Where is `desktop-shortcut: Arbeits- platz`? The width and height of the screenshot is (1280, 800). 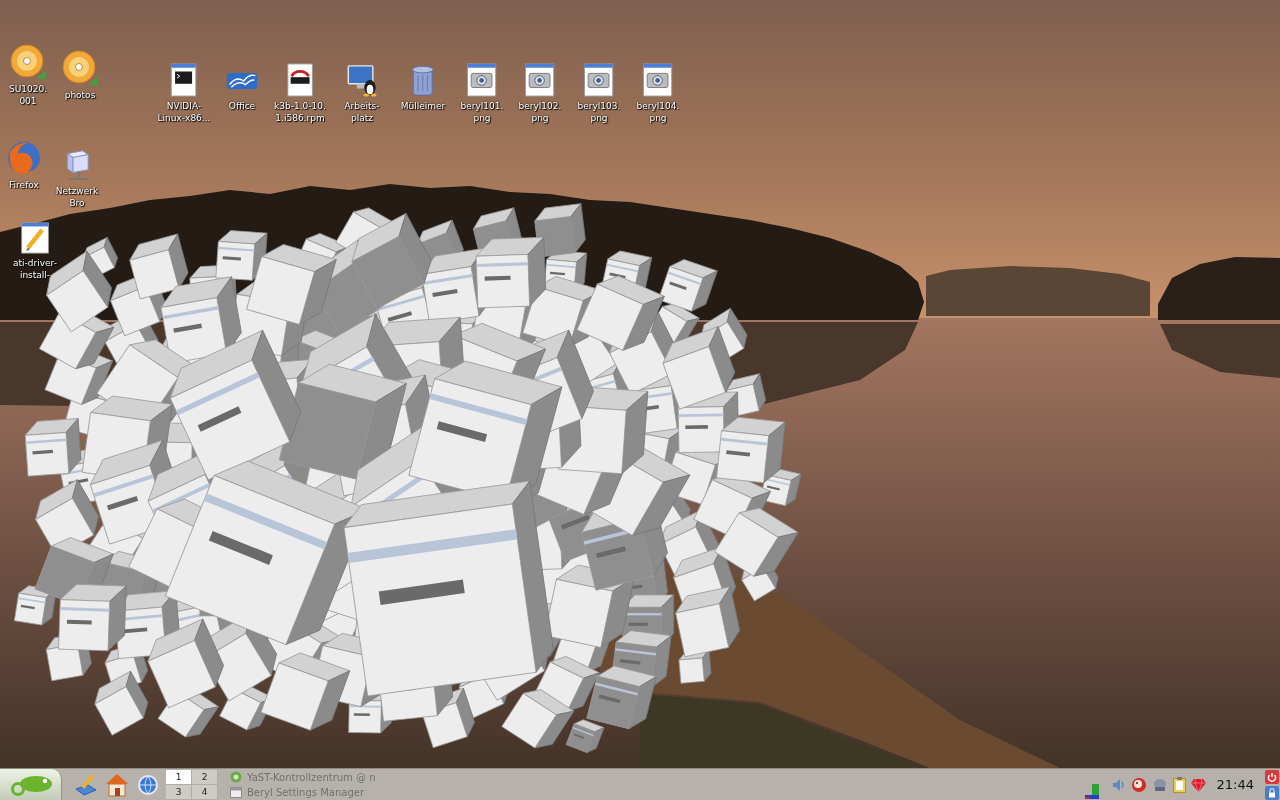 desktop-shortcut: Arbeits- platz is located at coordinates (362, 93).